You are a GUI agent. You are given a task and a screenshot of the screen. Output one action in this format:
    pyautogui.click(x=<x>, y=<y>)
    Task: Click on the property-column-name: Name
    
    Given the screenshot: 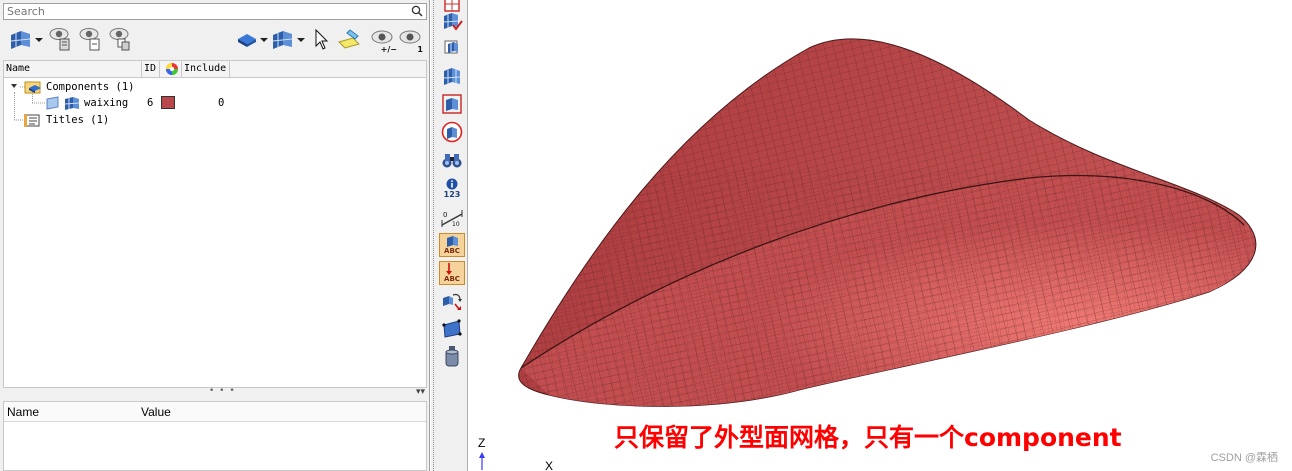 What is the action you would take?
    pyautogui.click(x=71, y=411)
    